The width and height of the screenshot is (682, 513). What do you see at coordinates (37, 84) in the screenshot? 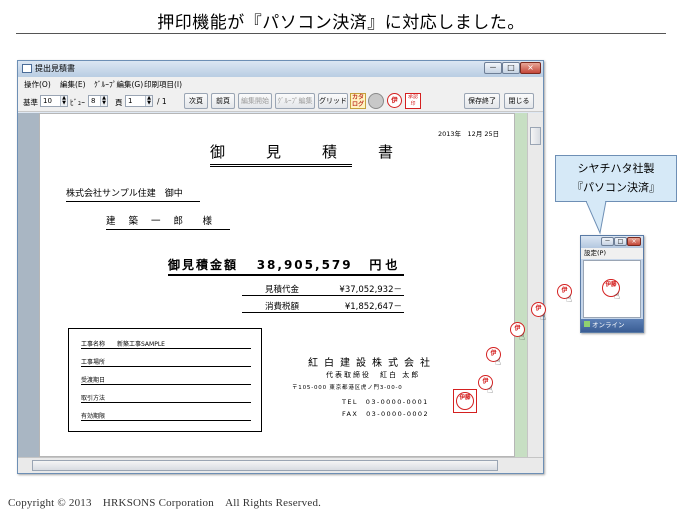
I see `menu-operation: 操作(O)` at bounding box center [37, 84].